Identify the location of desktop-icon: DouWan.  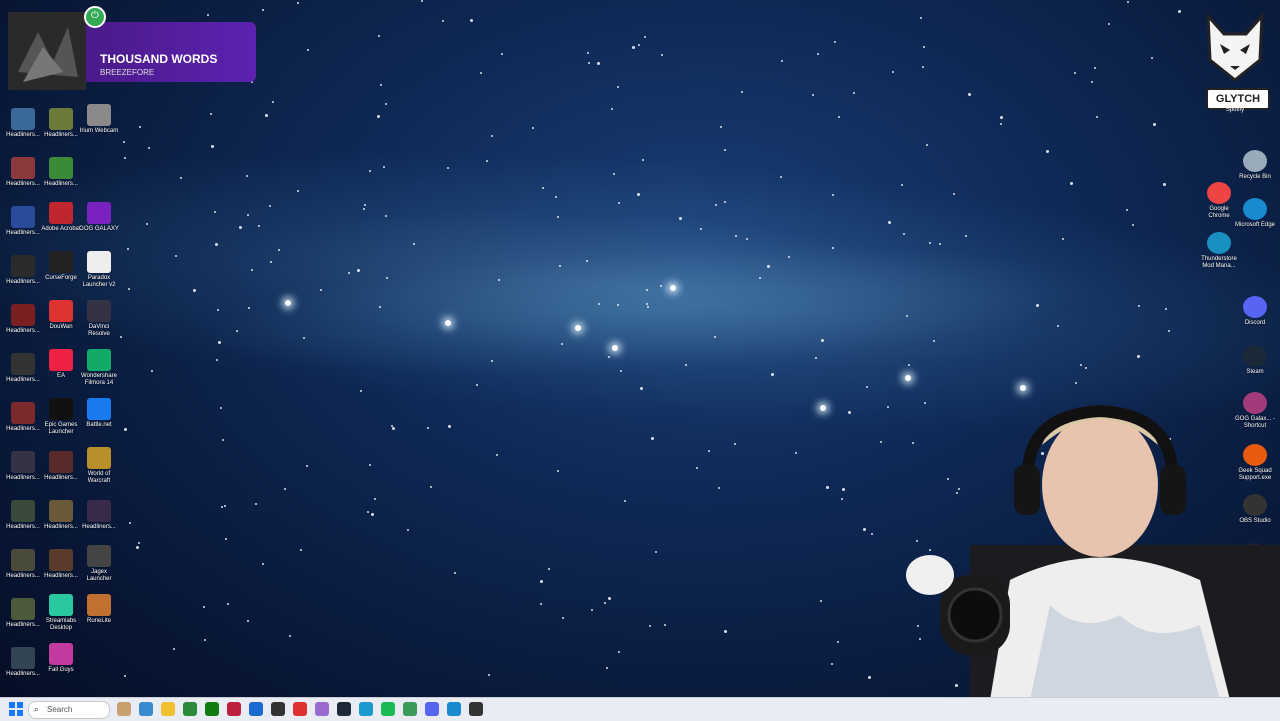
(61, 315).